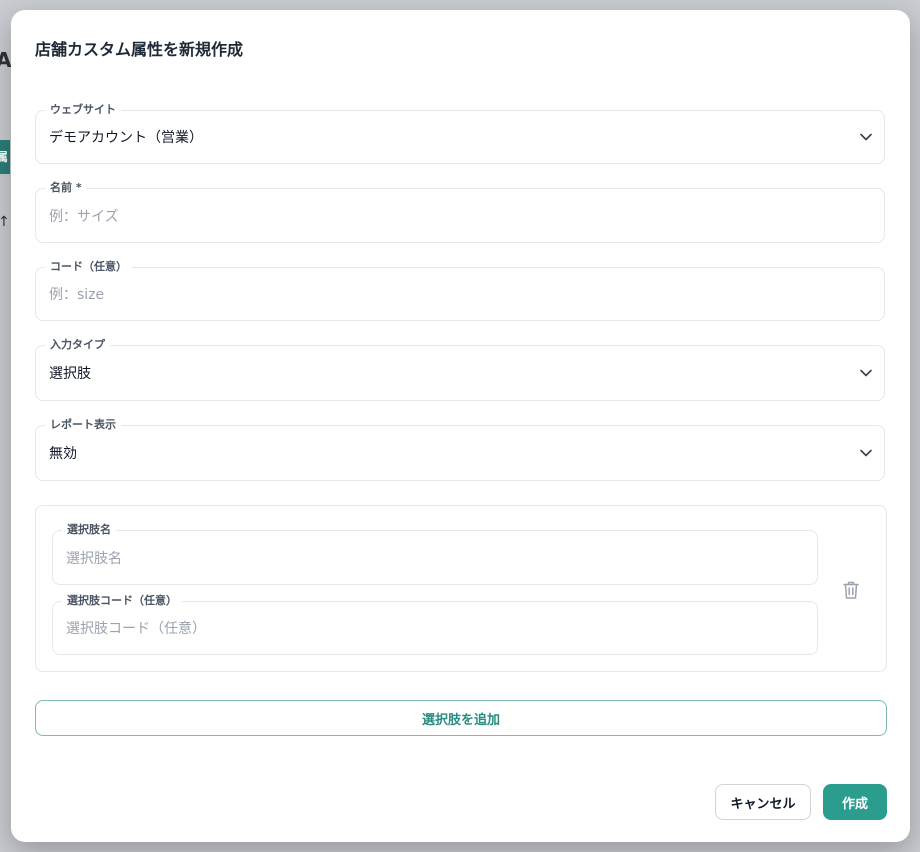  Describe the element at coordinates (94, 558) in the screenshot. I see `choice-name-placeholder: 選択肢名` at that location.